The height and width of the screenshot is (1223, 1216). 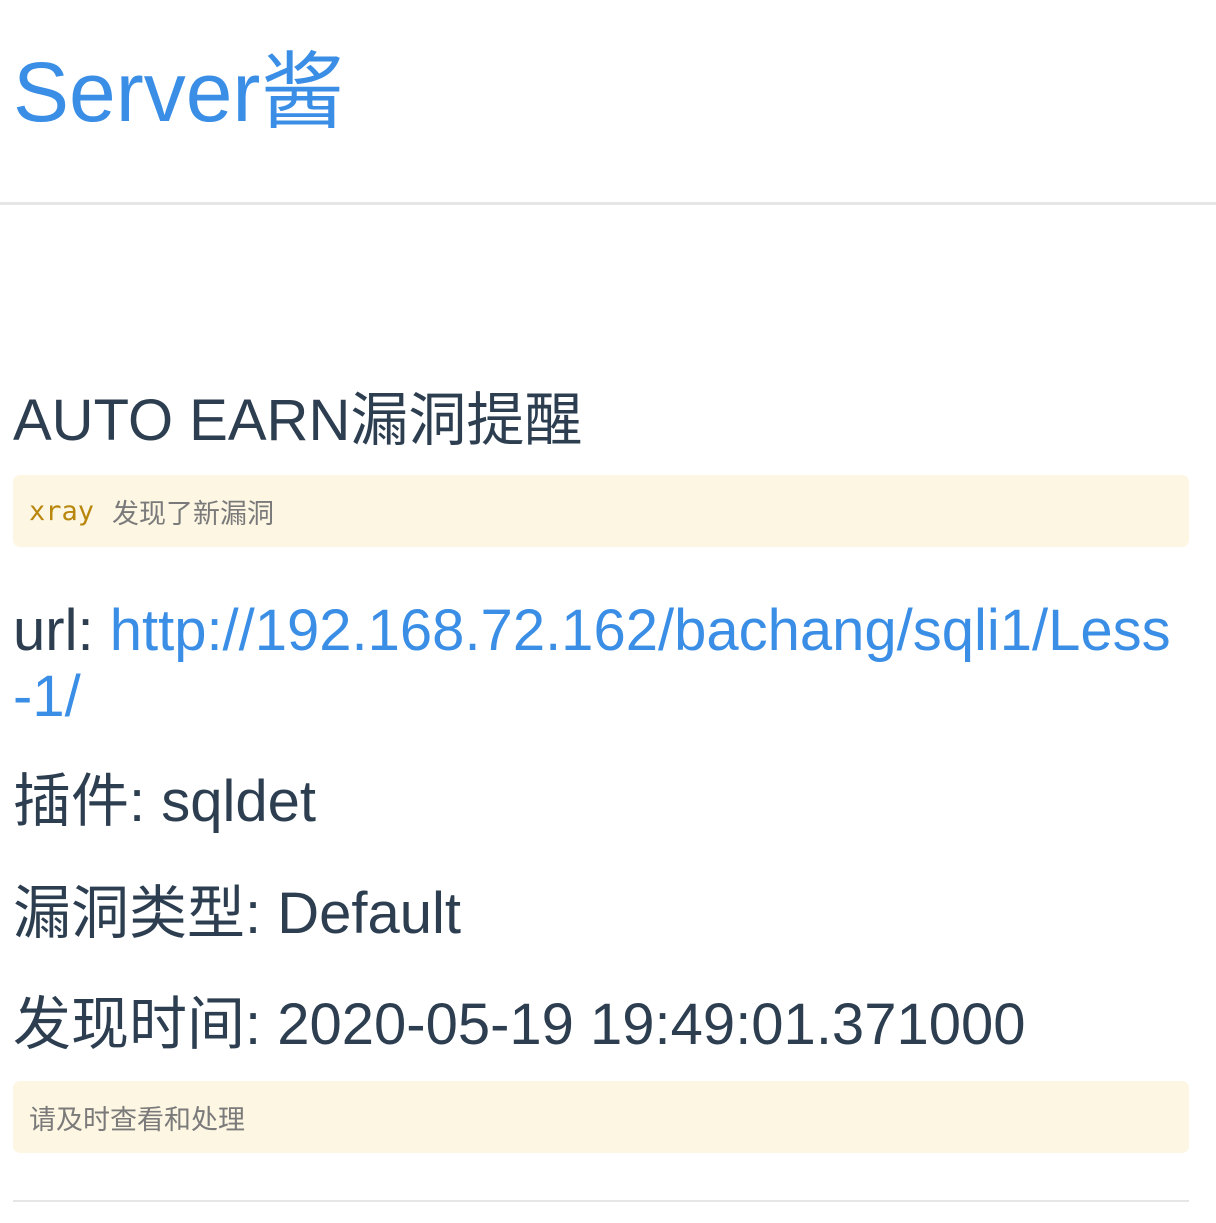 I want to click on plugin-label: 插件:, so click(x=79, y=801).